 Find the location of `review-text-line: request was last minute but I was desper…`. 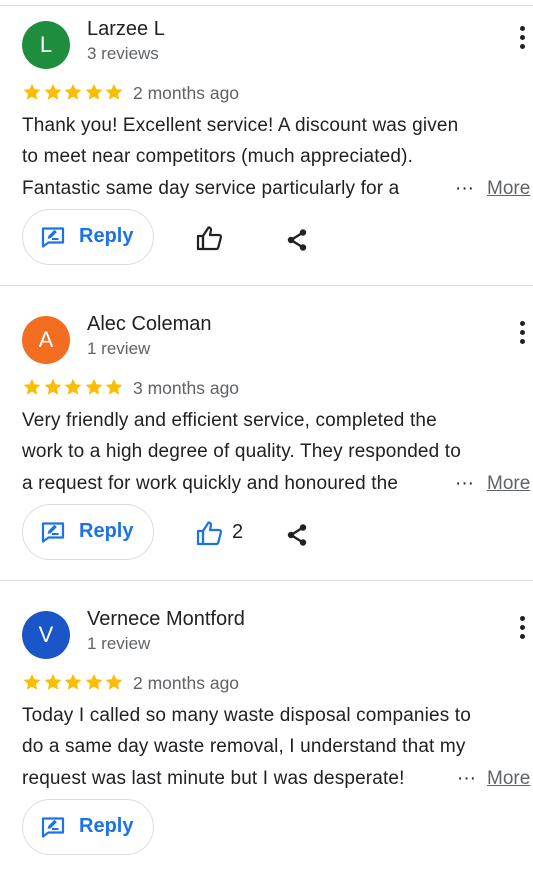

review-text-line: request was last minute but I was desper… is located at coordinates (213, 778).